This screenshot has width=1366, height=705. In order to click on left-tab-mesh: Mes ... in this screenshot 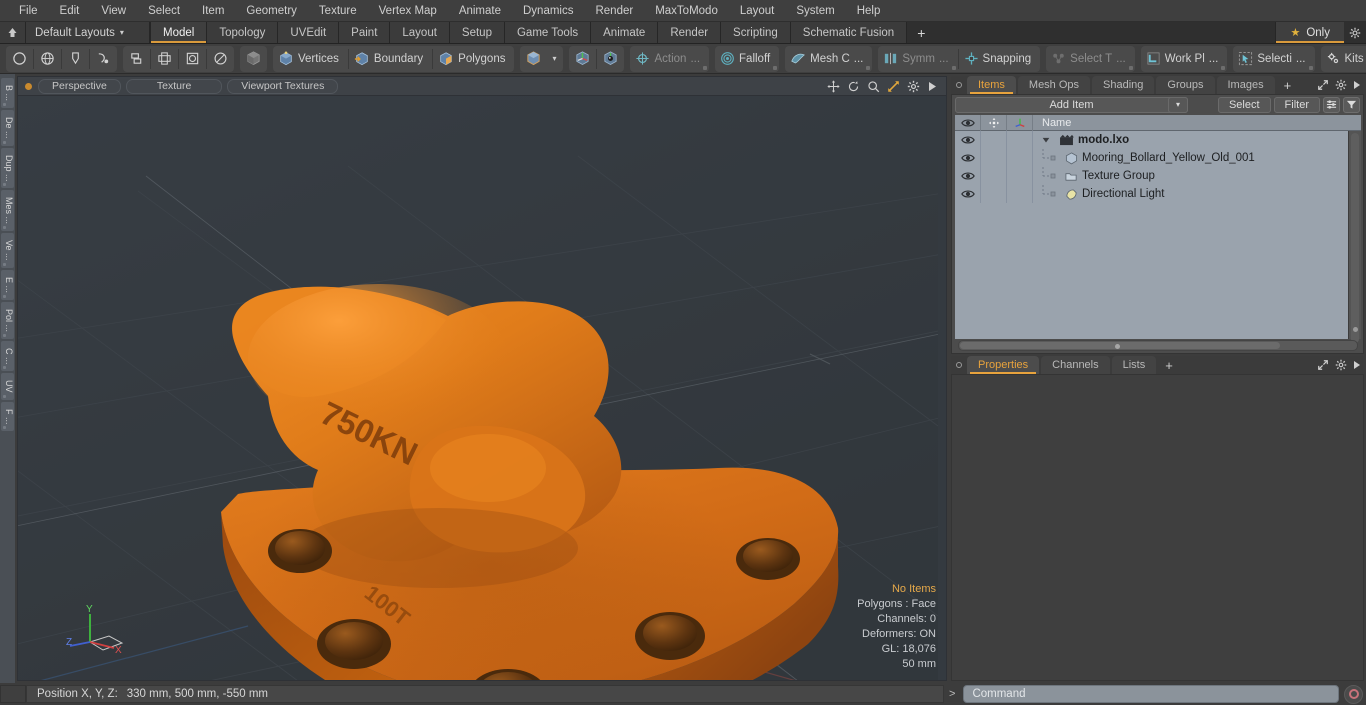, I will do `click(7, 211)`.